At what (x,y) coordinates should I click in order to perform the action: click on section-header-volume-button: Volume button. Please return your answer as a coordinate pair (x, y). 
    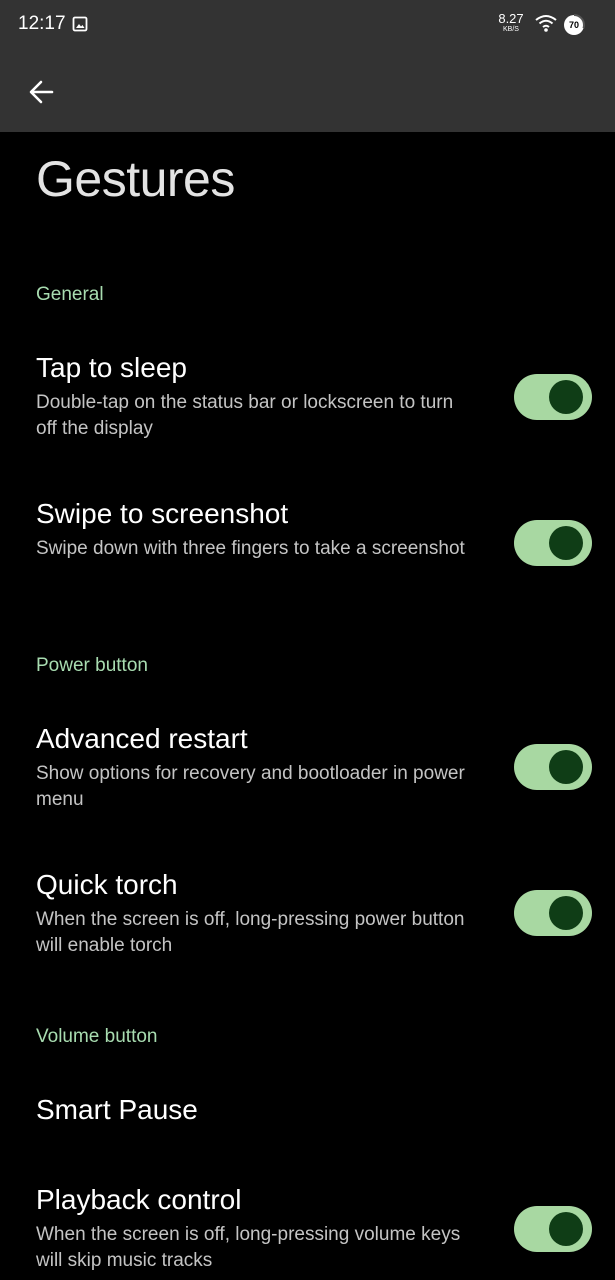
    Looking at the image, I should click on (97, 1036).